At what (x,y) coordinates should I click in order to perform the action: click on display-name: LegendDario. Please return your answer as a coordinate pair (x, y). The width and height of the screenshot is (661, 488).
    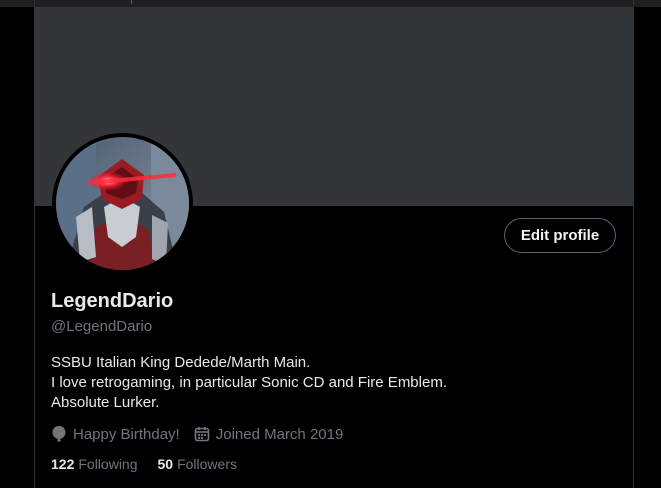
    Looking at the image, I should click on (112, 301).